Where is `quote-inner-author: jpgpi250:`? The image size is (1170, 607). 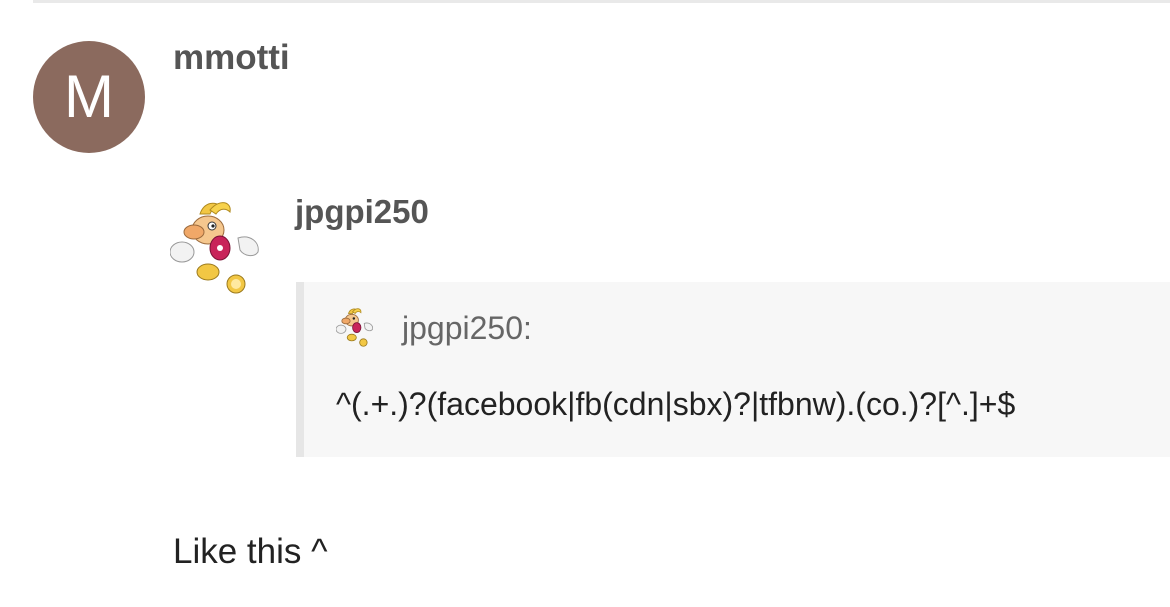
quote-inner-author: jpgpi250: is located at coordinates (467, 328).